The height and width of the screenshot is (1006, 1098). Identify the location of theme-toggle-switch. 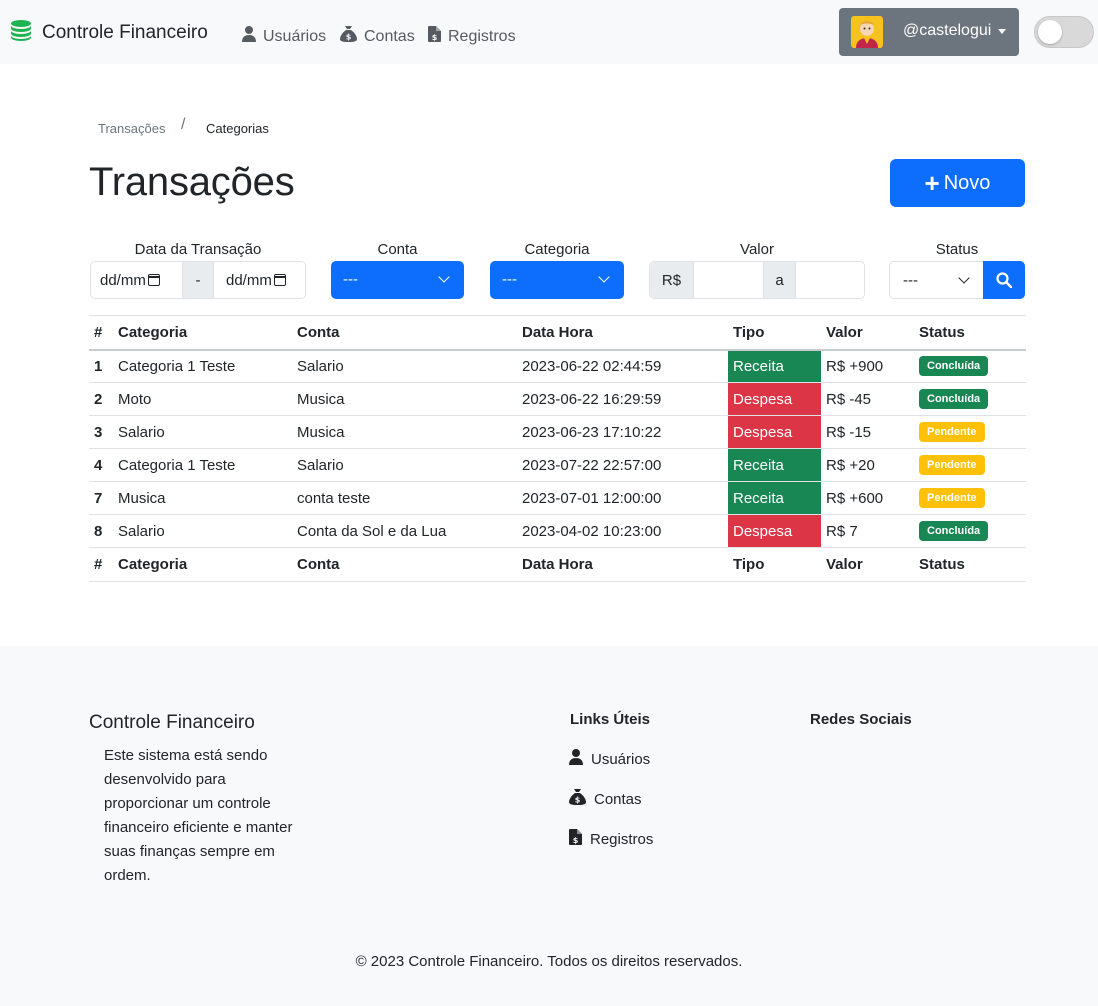
(1064, 32).